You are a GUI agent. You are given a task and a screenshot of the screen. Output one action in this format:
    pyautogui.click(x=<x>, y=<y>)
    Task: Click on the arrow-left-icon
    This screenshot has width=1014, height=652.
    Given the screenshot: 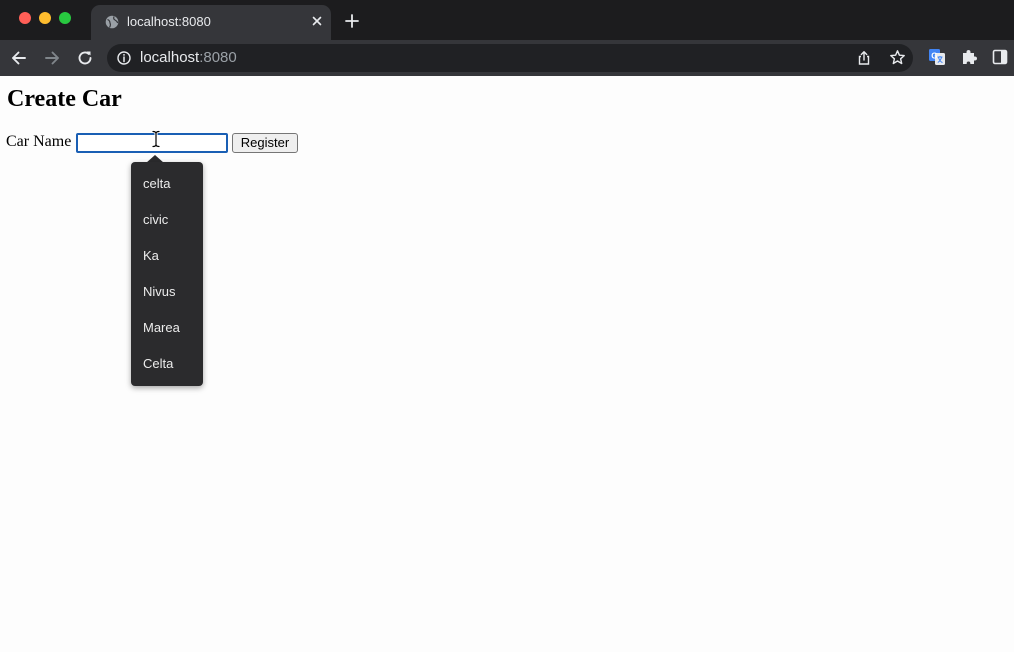 What is the action you would take?
    pyautogui.click(x=19, y=58)
    